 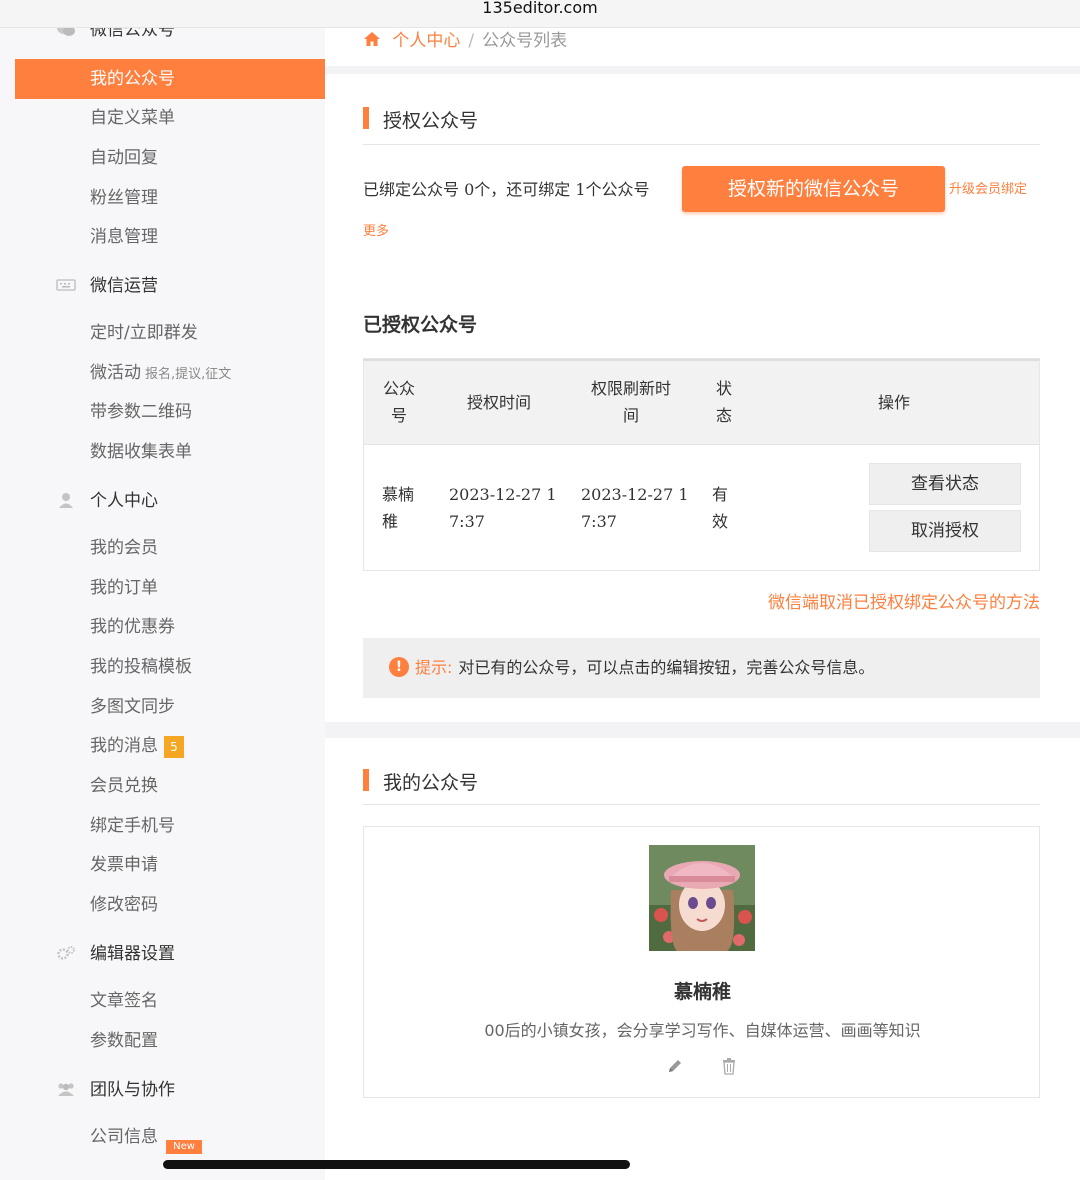 What do you see at coordinates (132, 627) in the screenshot?
I see `sidebar-item-coupons: 我的优惠券` at bounding box center [132, 627].